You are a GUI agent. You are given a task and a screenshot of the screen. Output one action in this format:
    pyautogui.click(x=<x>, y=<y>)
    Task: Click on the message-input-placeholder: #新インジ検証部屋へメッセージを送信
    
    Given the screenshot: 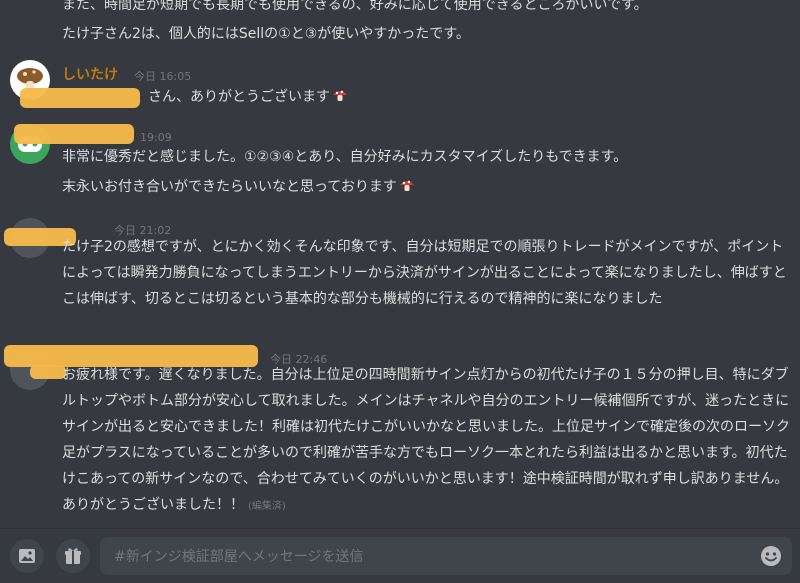 What is the action you would take?
    pyautogui.click(x=239, y=557)
    